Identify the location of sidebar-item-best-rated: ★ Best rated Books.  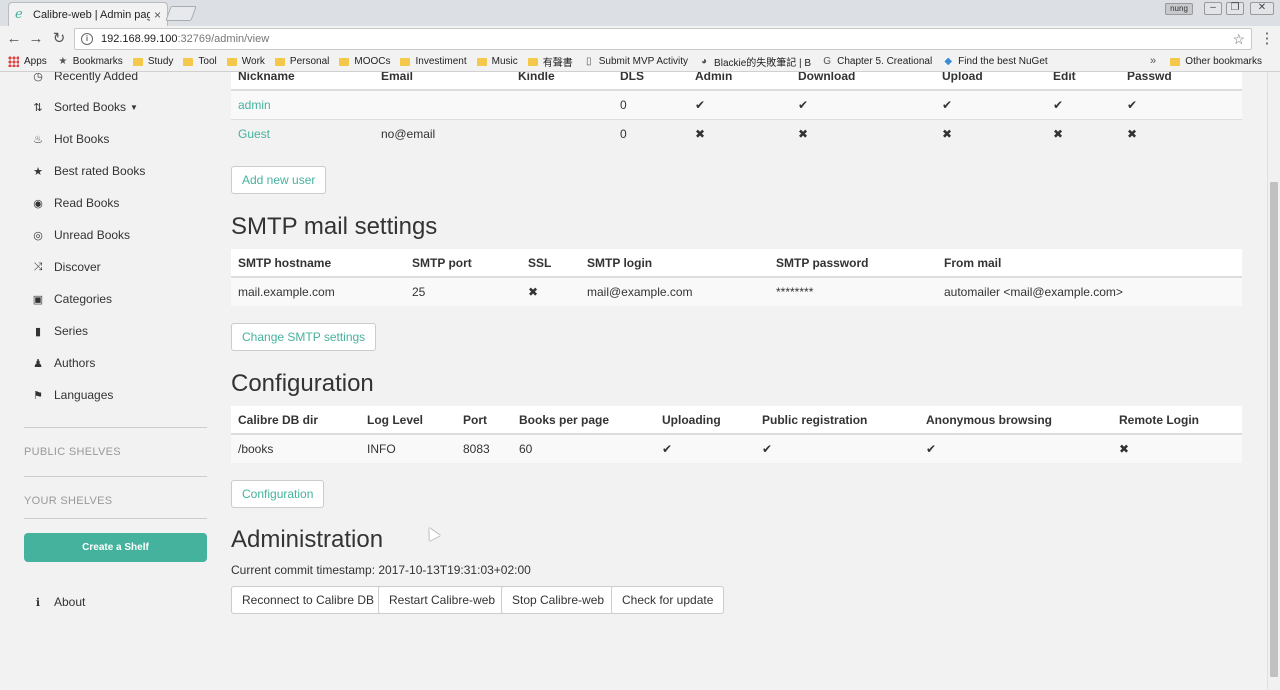
(87, 171).